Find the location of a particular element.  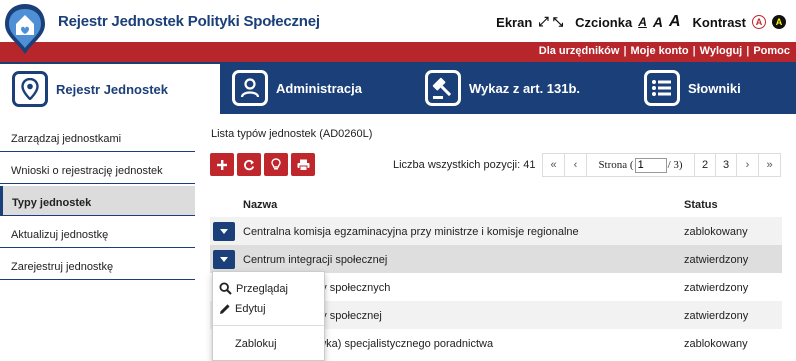

app-title: Rejestr Jednostek Polityki Społecznej is located at coordinates (189, 21).